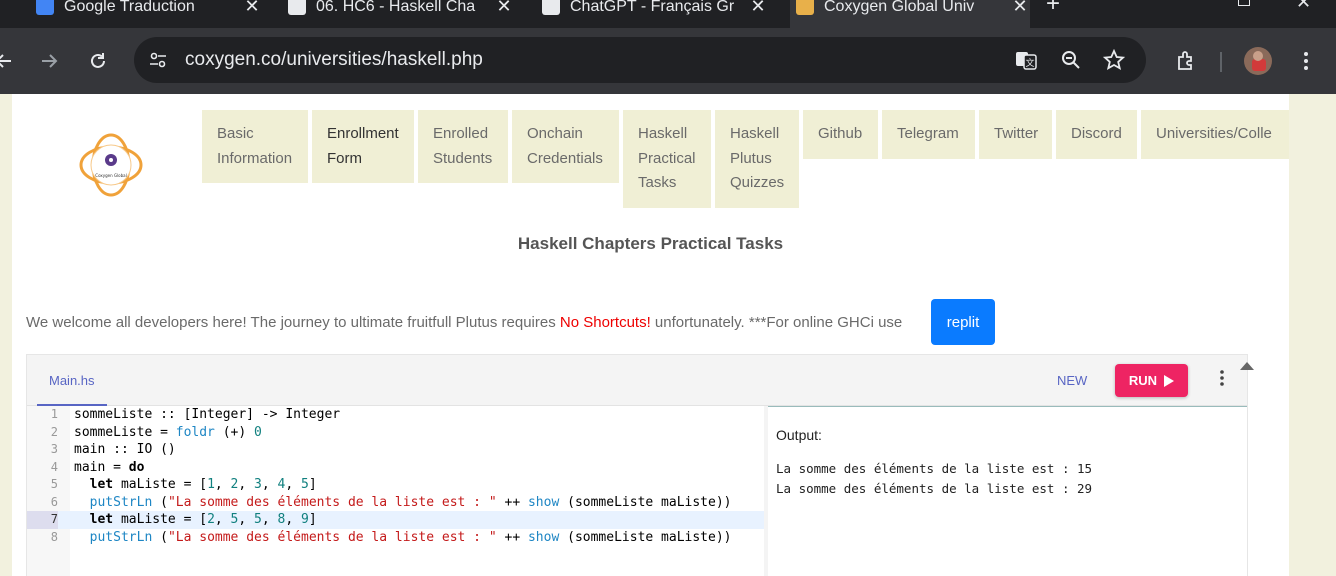 This screenshot has width=1336, height=576. Describe the element at coordinates (395, 450) in the screenshot. I see `code-line: 3 main :: IO ()` at that location.